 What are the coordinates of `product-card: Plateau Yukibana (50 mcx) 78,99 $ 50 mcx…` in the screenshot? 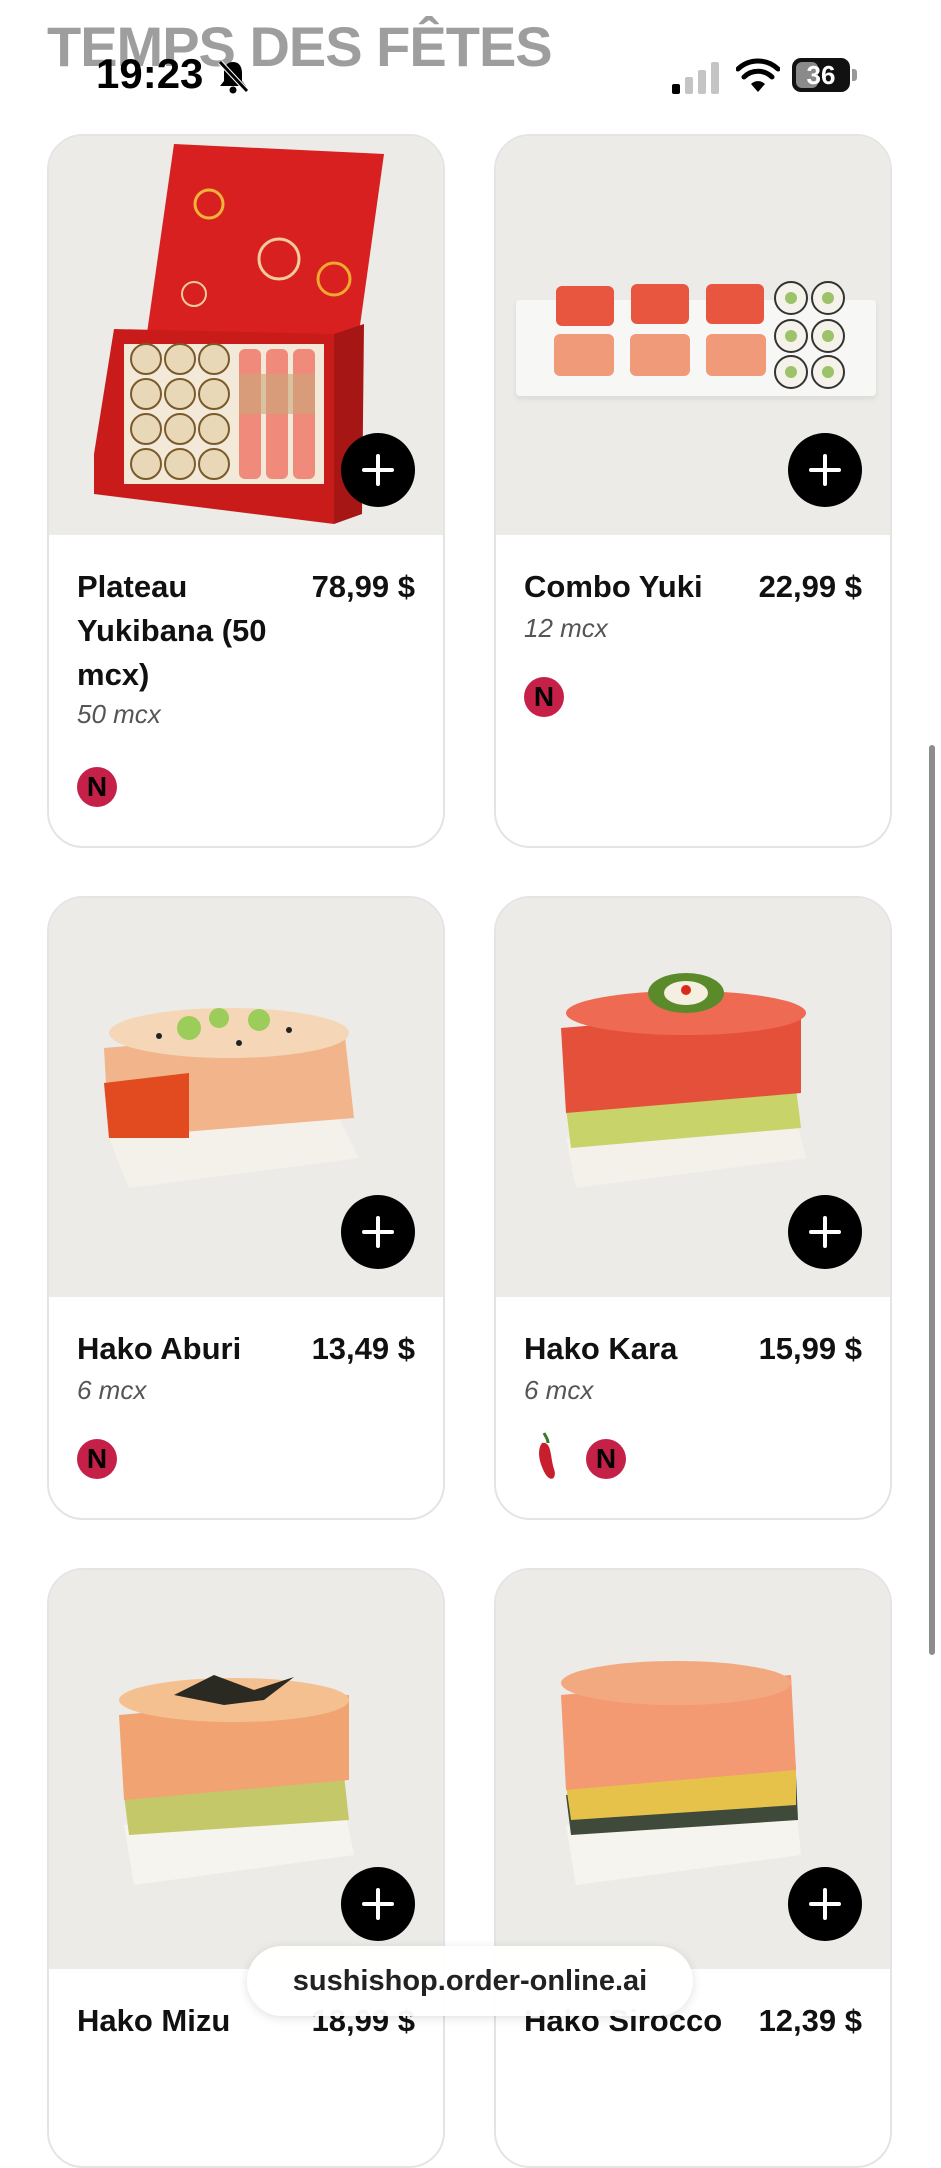 It's located at (246, 491).